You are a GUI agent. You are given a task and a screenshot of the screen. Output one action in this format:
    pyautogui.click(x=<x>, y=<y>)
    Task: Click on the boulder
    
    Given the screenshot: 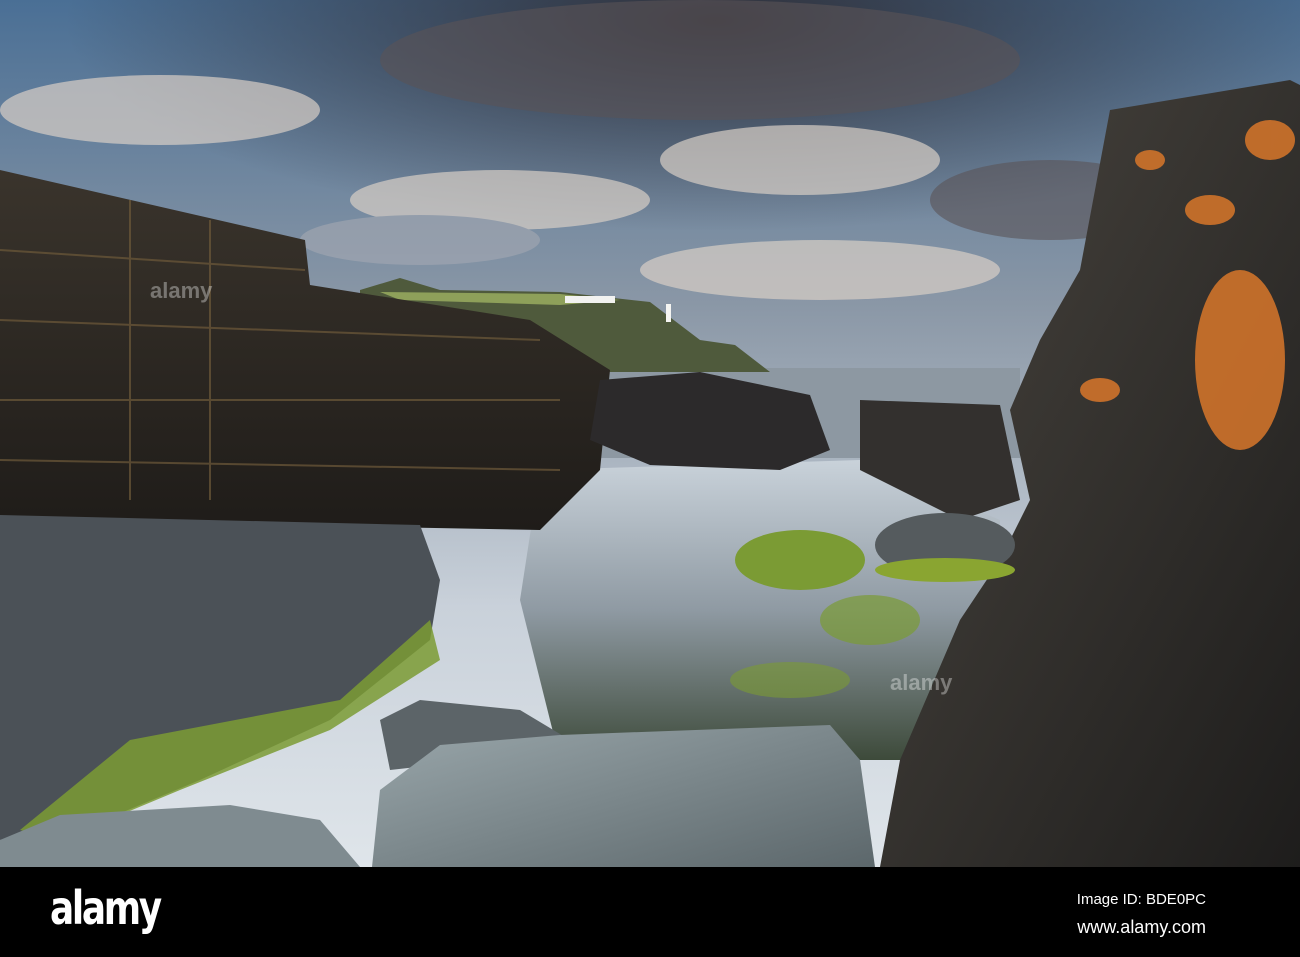 What is the action you would take?
    pyautogui.click(x=623, y=796)
    